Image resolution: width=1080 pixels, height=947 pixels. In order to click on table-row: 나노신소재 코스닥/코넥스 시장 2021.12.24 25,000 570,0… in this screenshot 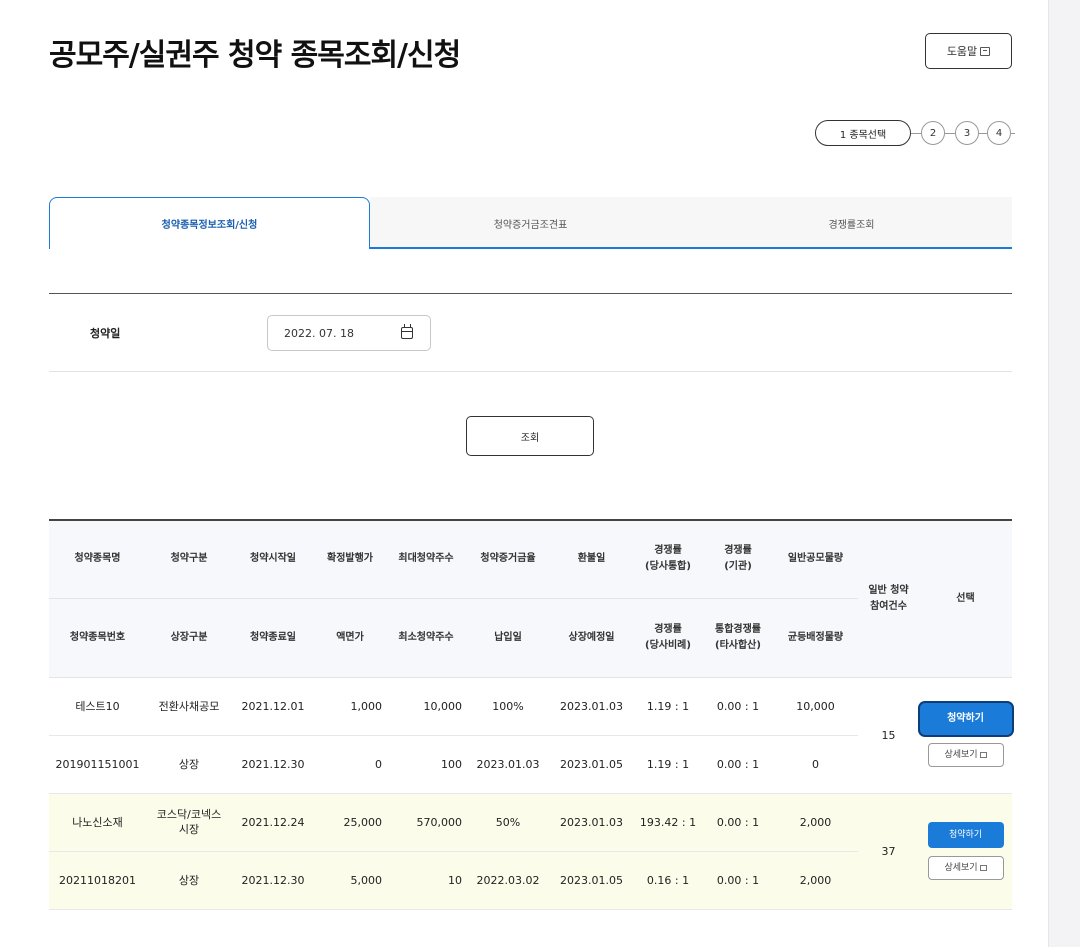, I will do `click(530, 851)`.